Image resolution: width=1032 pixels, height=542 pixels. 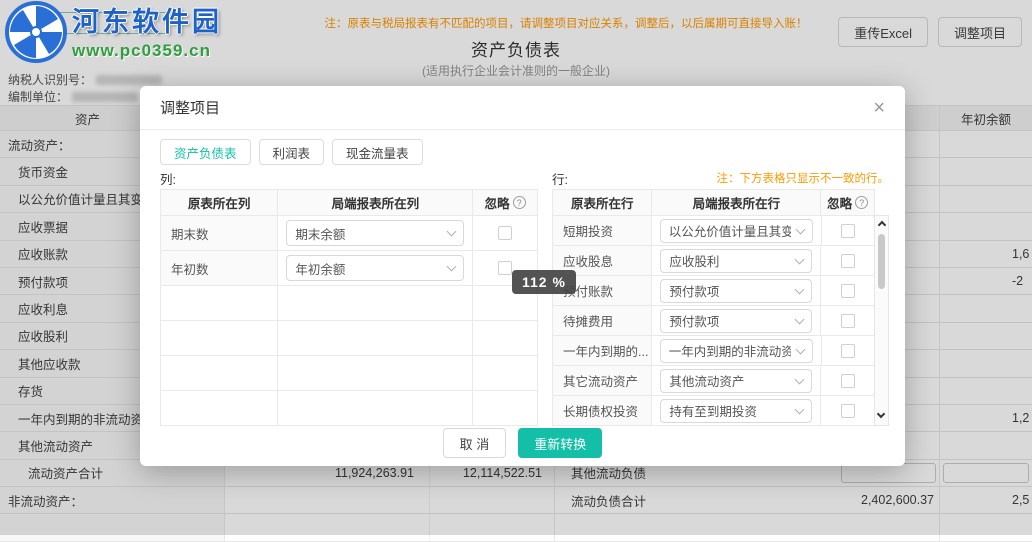 I want to click on source-row-name: 待摊费用, so click(x=603, y=320).